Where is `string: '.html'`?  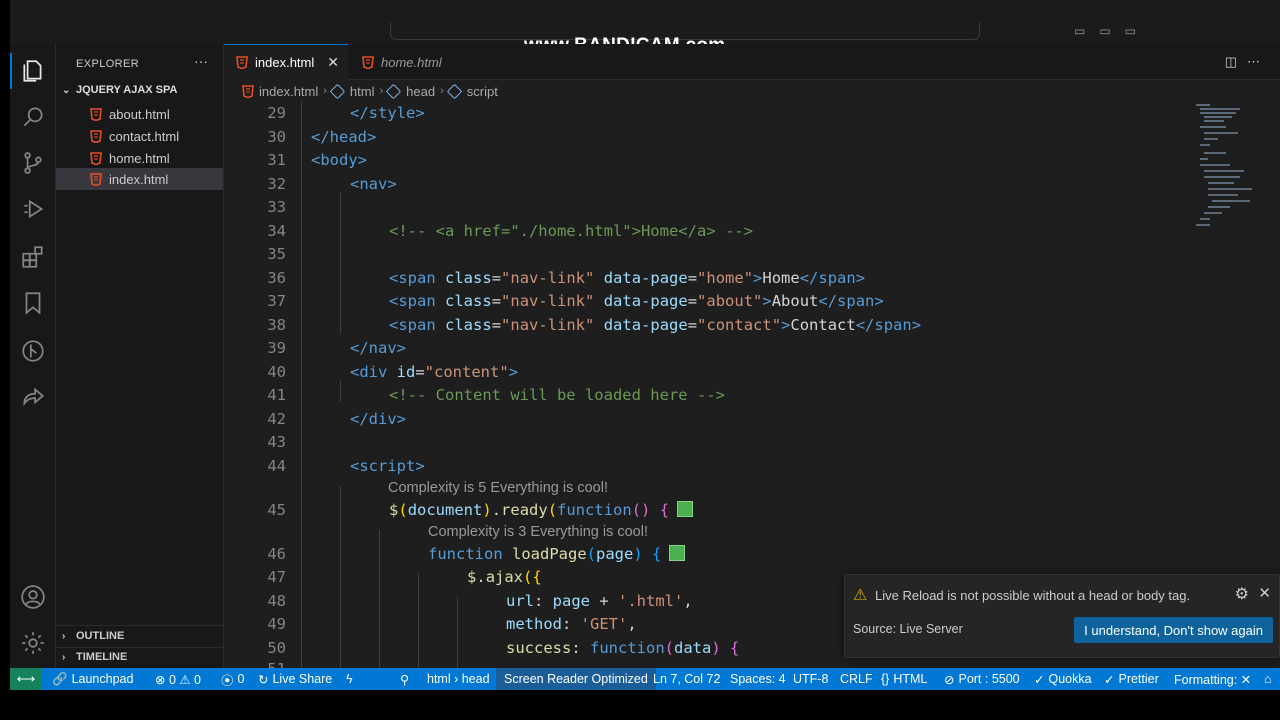 string: '.html' is located at coordinates (651, 601).